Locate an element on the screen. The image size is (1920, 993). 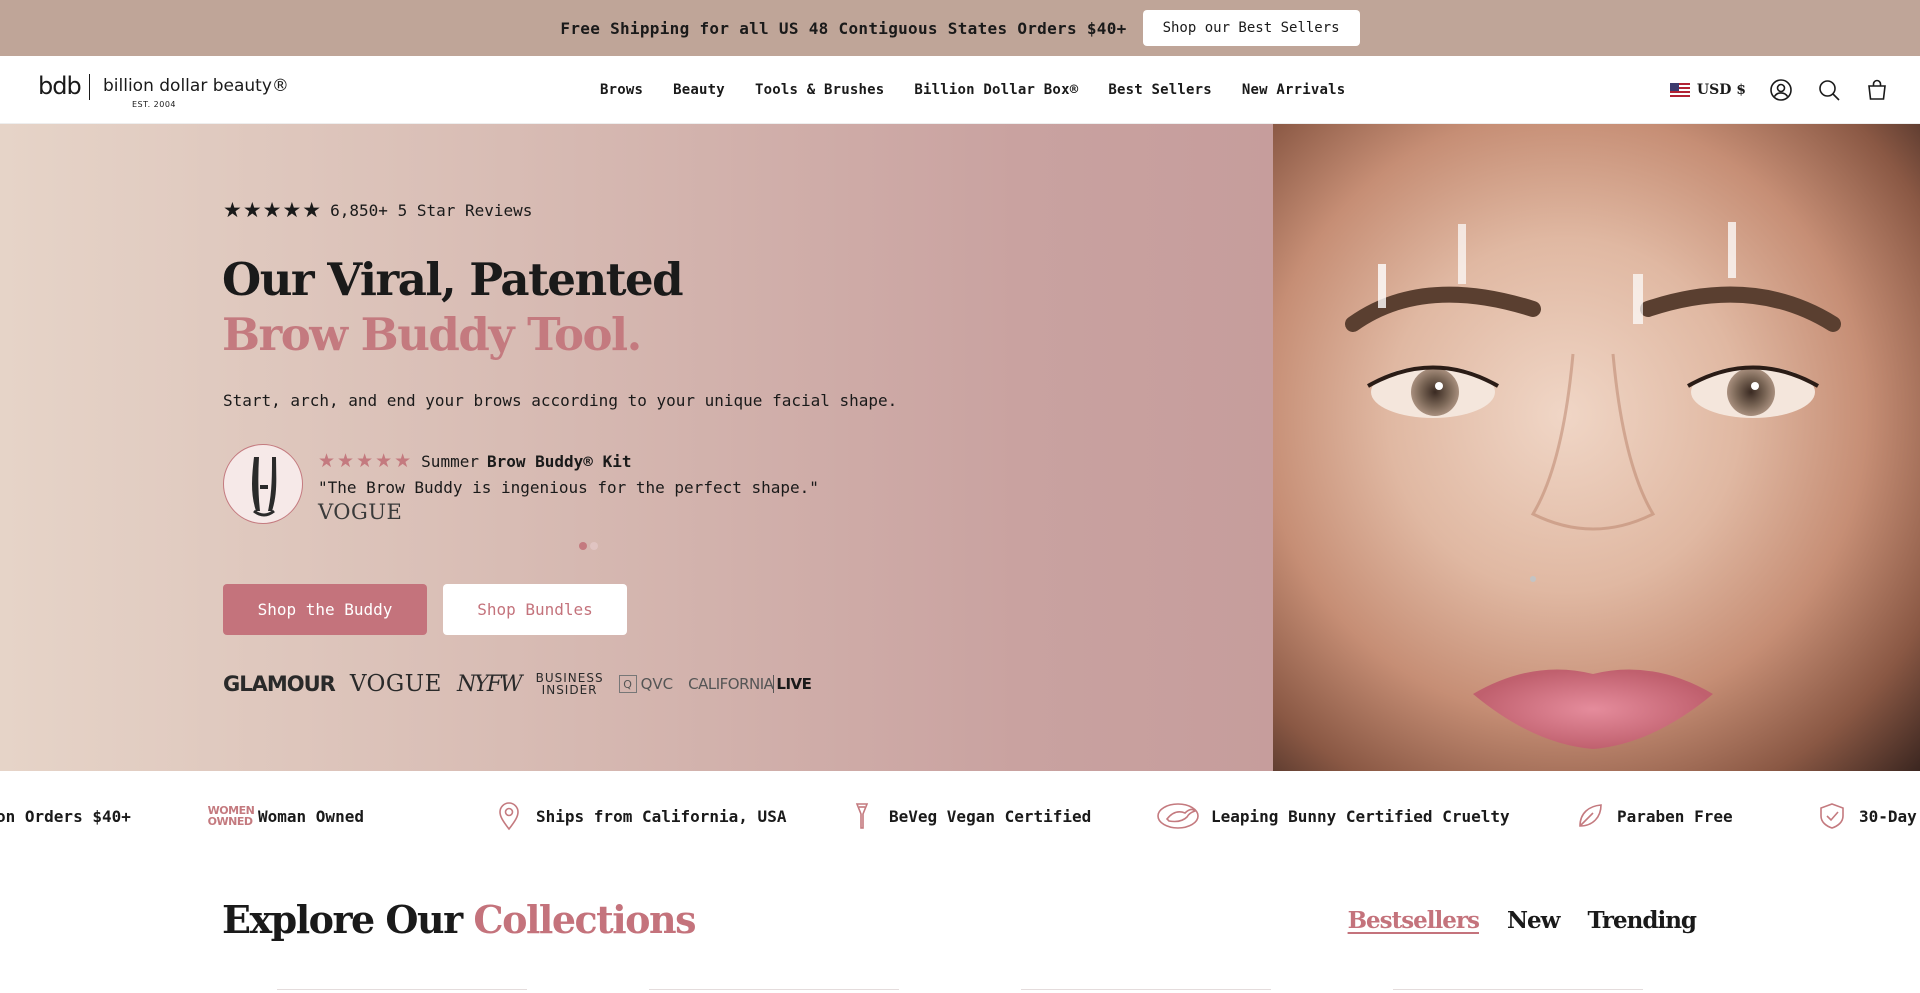
trust-label-paraben-free: Paraben Free is located at coordinates (1675, 816).